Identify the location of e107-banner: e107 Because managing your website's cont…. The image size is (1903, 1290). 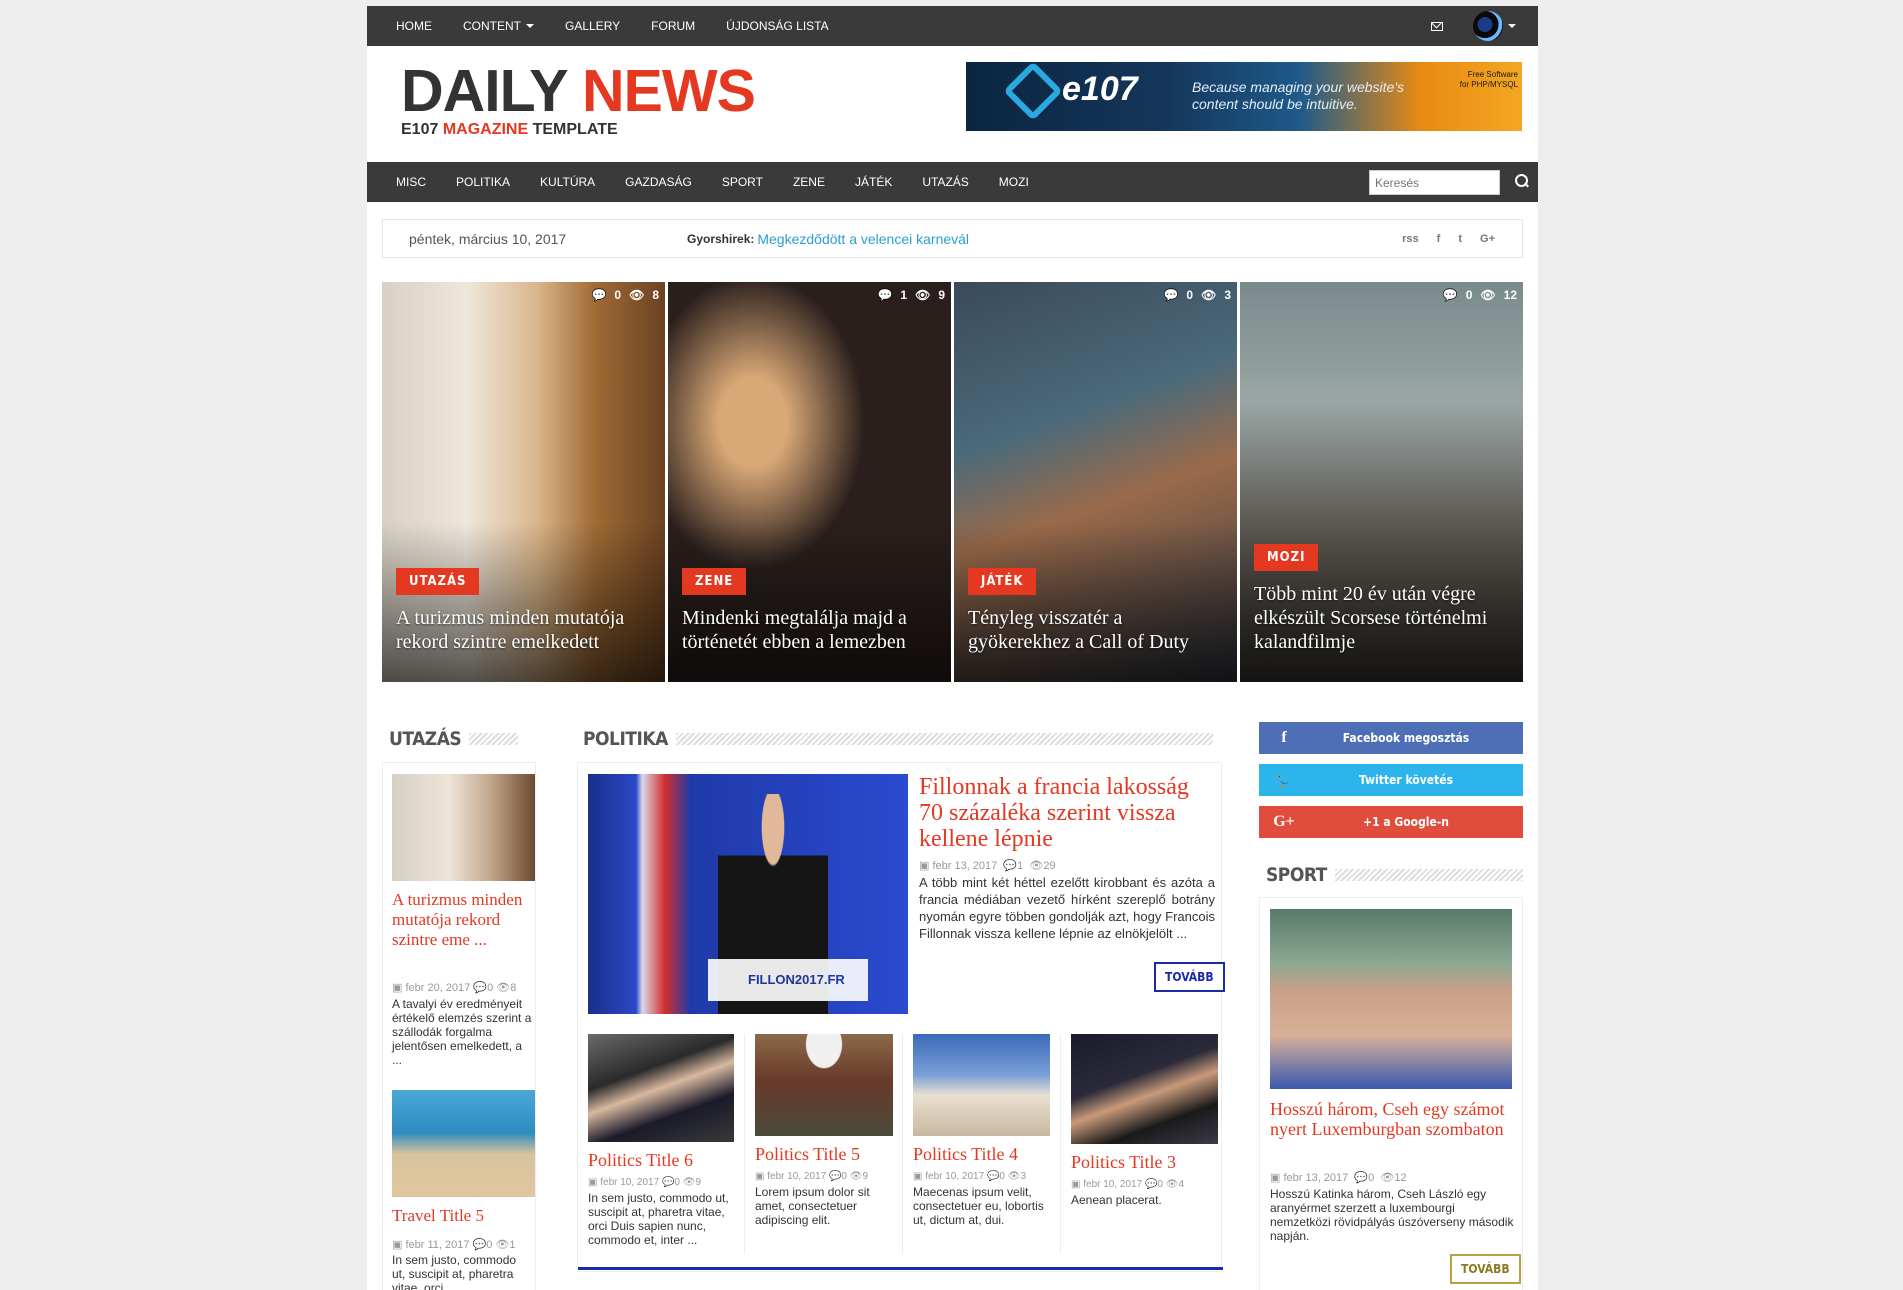
(1244, 96).